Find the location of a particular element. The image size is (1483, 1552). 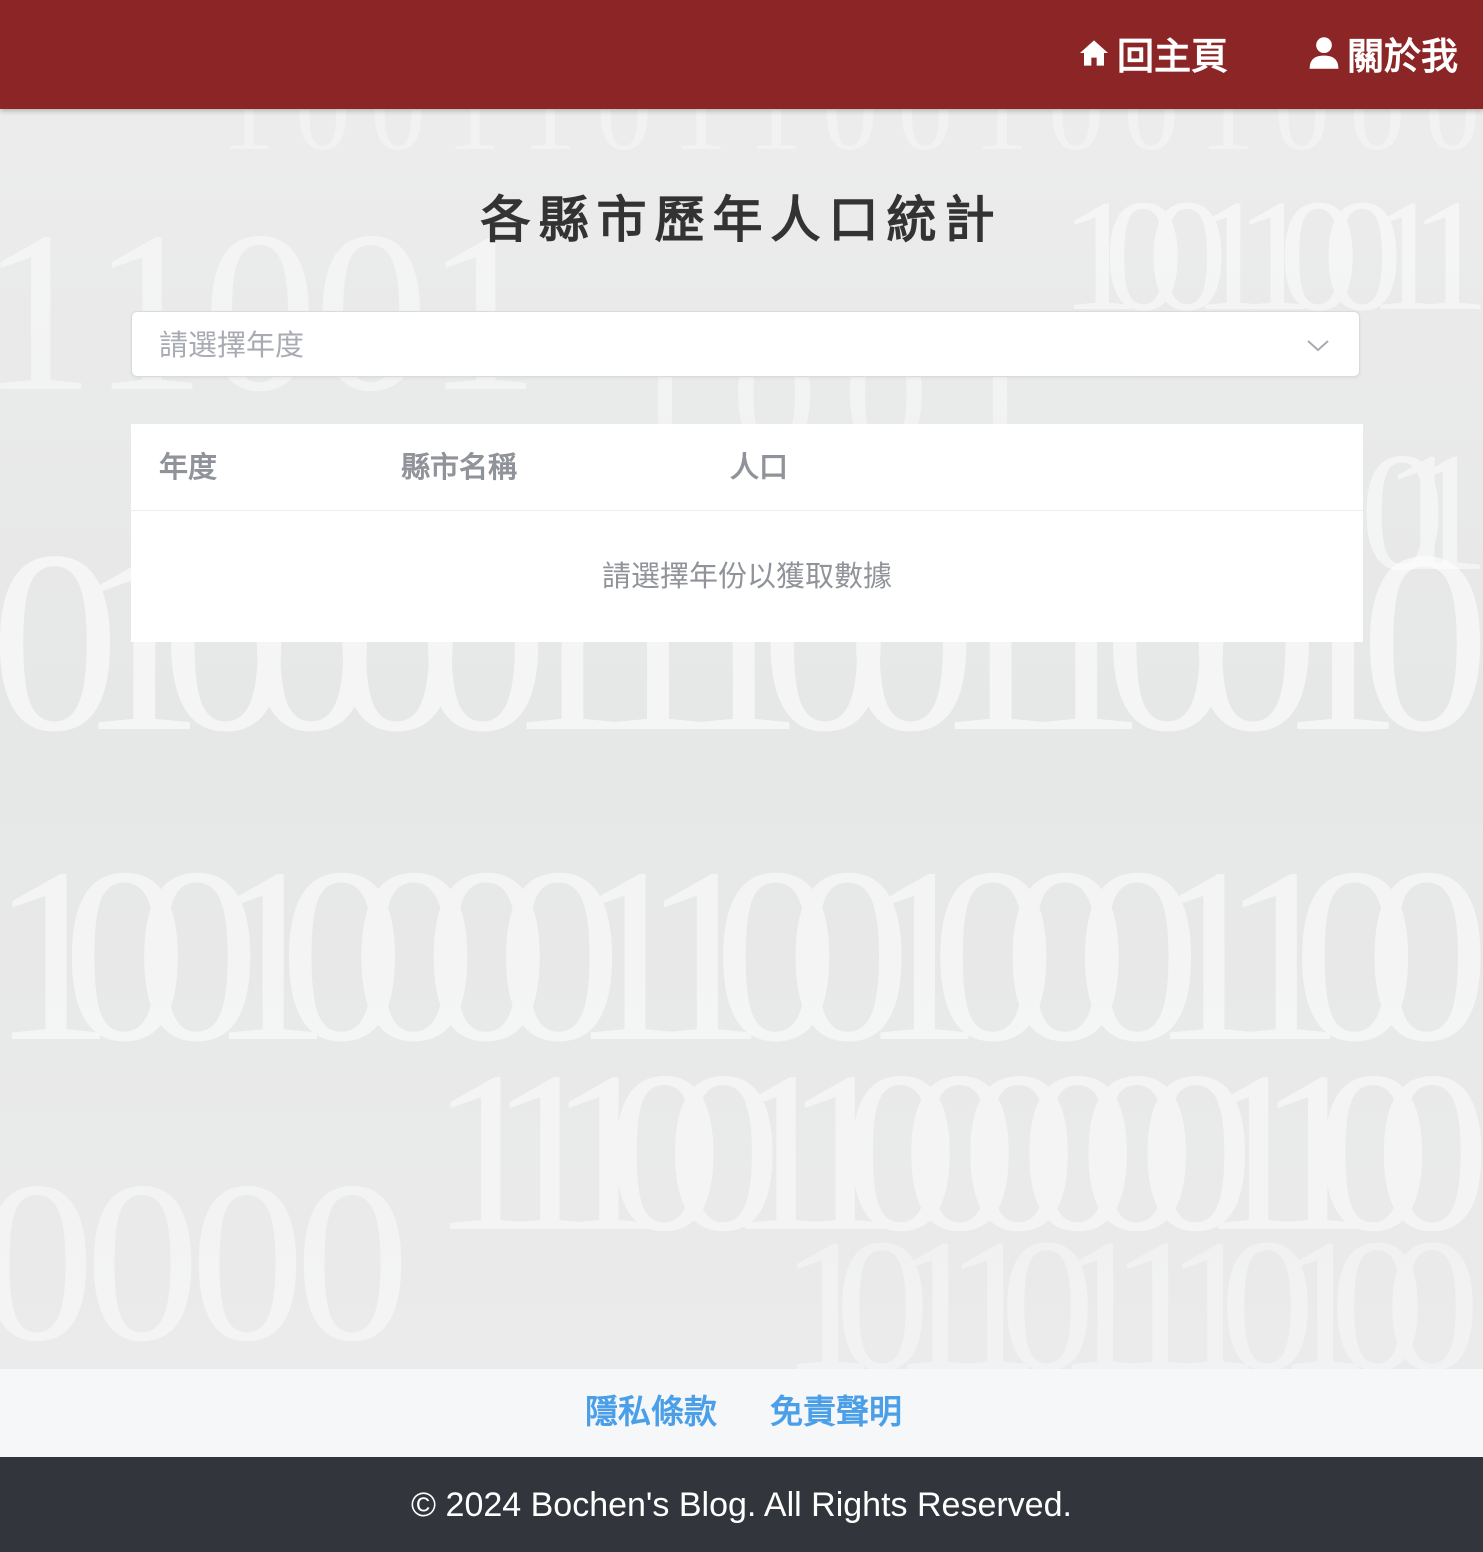

disclaimer-link: 免責聲明 is located at coordinates (836, 1412).